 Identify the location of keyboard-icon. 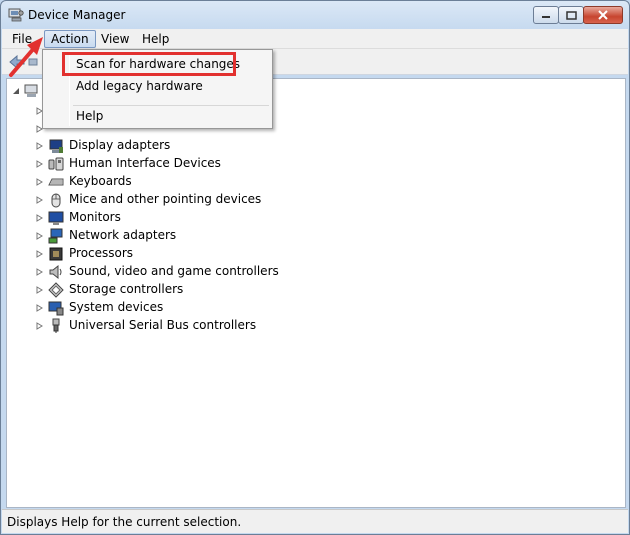
(56, 182).